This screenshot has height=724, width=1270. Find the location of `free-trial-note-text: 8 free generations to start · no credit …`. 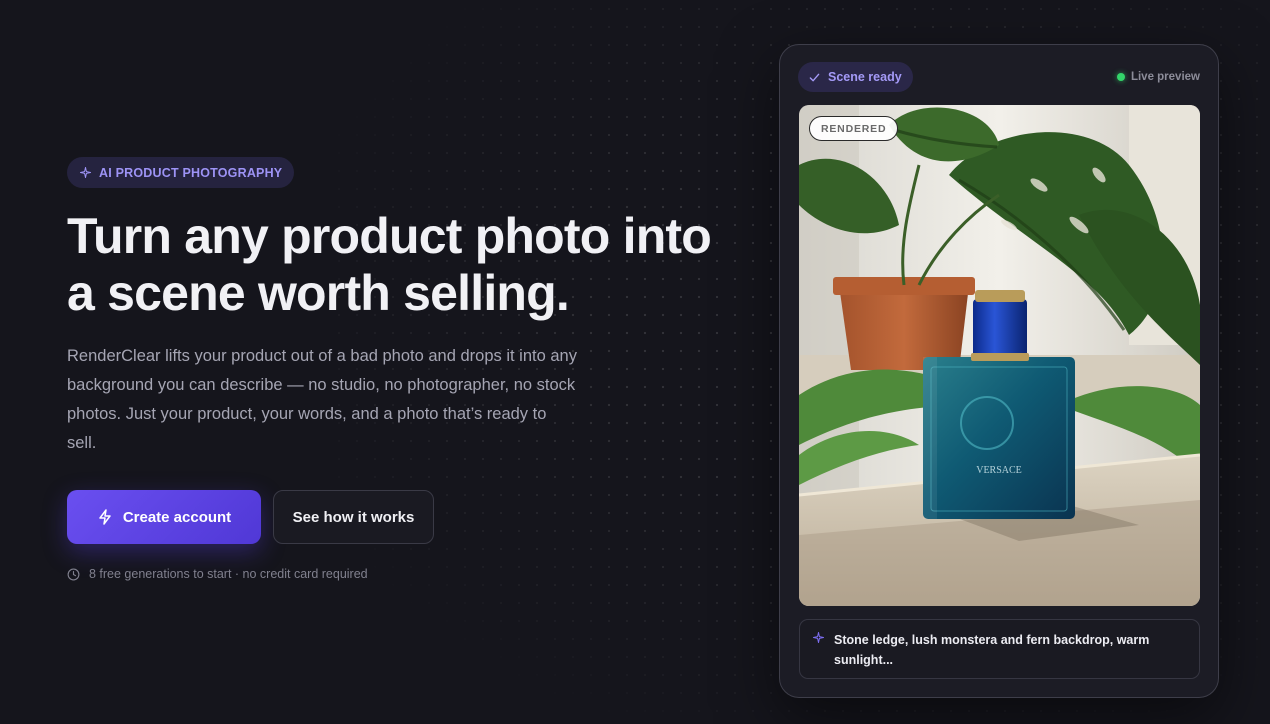

free-trial-note-text: 8 free generations to start · no credit … is located at coordinates (228, 574).